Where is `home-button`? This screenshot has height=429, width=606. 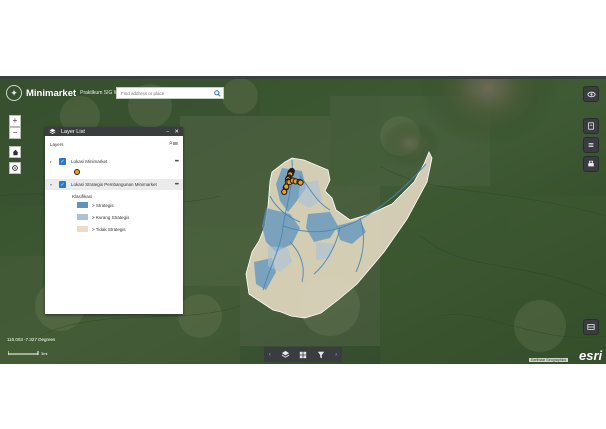
home-button is located at coordinates (15, 152).